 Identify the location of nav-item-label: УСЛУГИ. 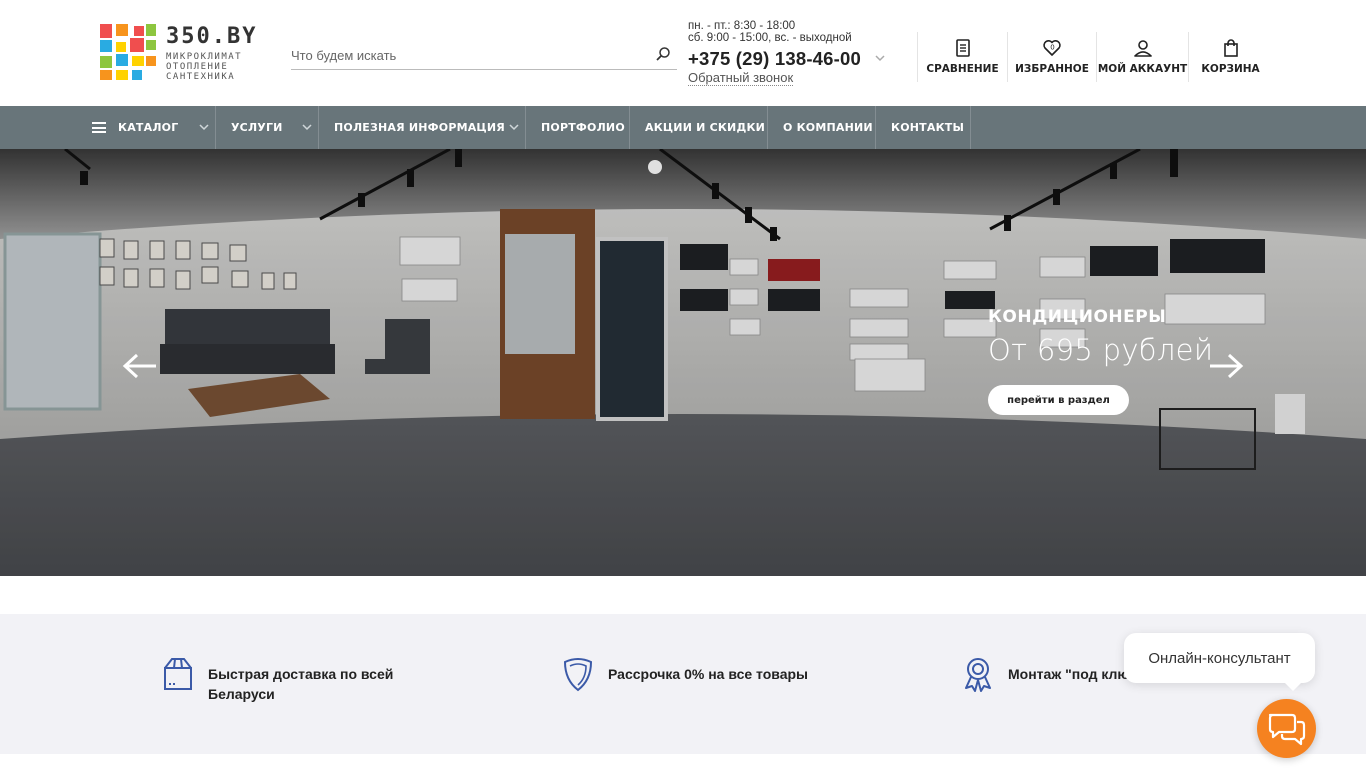
(257, 127).